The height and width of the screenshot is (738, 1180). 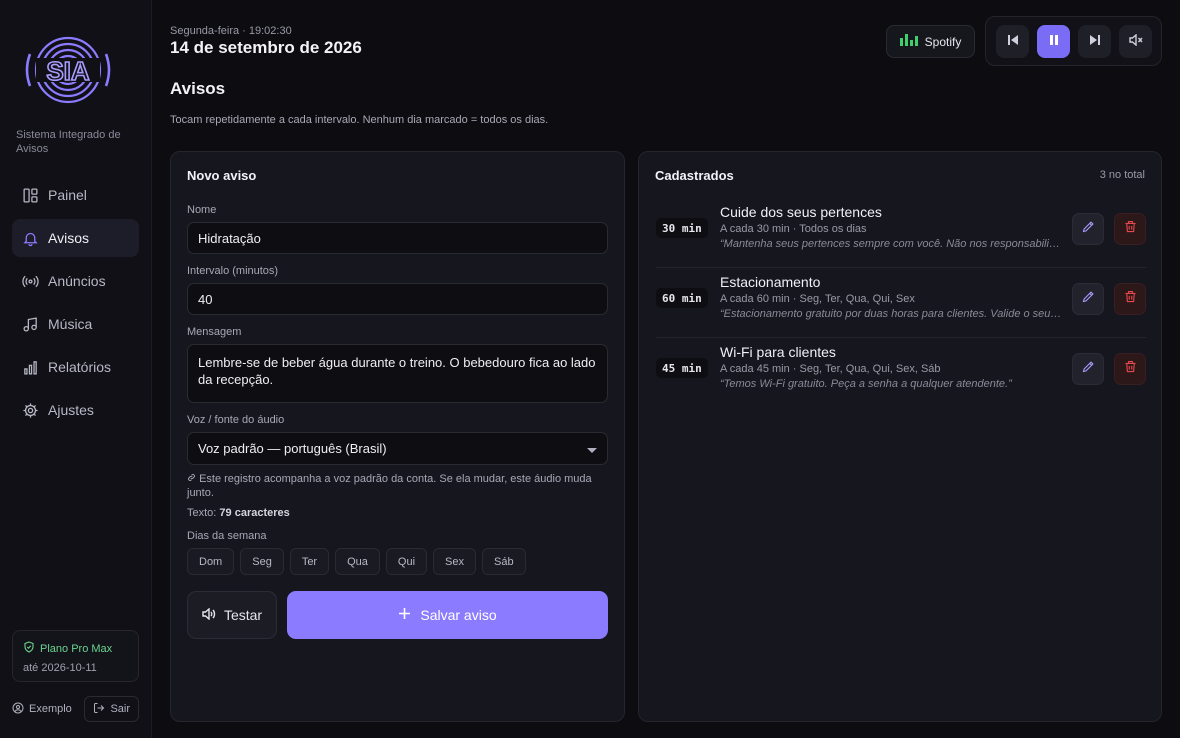 I want to click on interval-input: 40, so click(x=397, y=299).